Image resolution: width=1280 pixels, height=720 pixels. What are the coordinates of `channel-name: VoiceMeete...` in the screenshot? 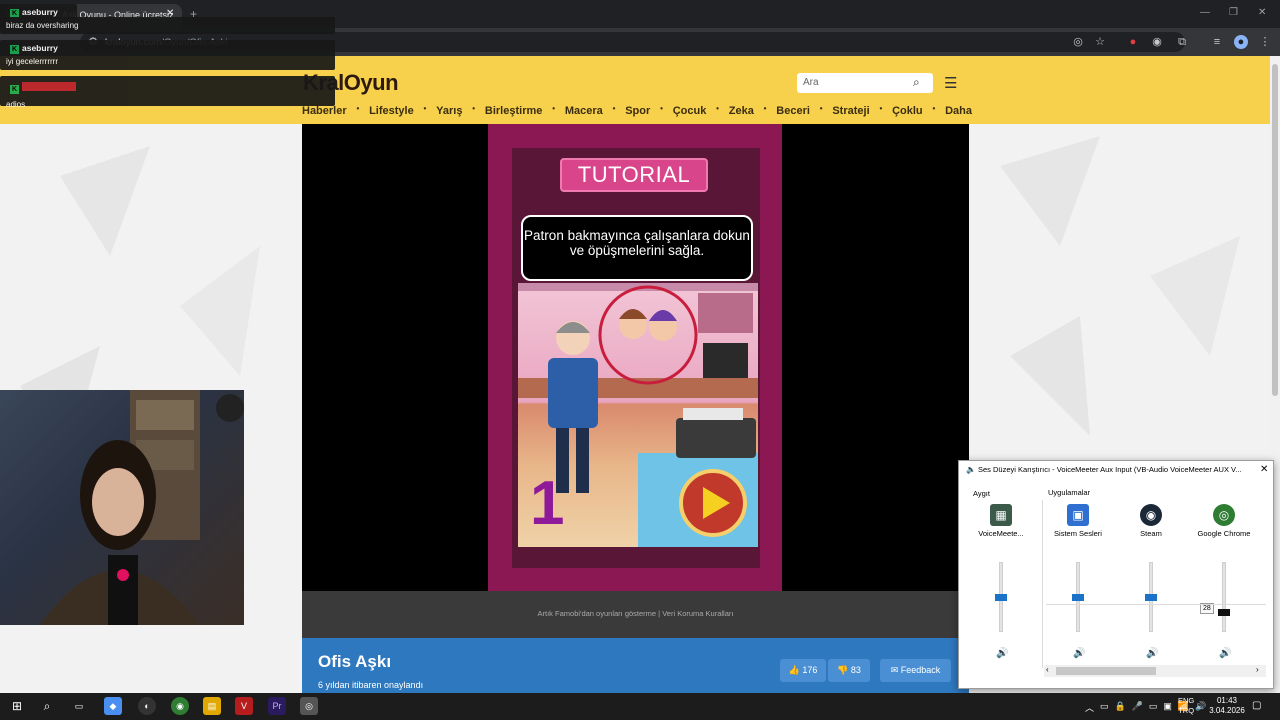 It's located at (1001, 533).